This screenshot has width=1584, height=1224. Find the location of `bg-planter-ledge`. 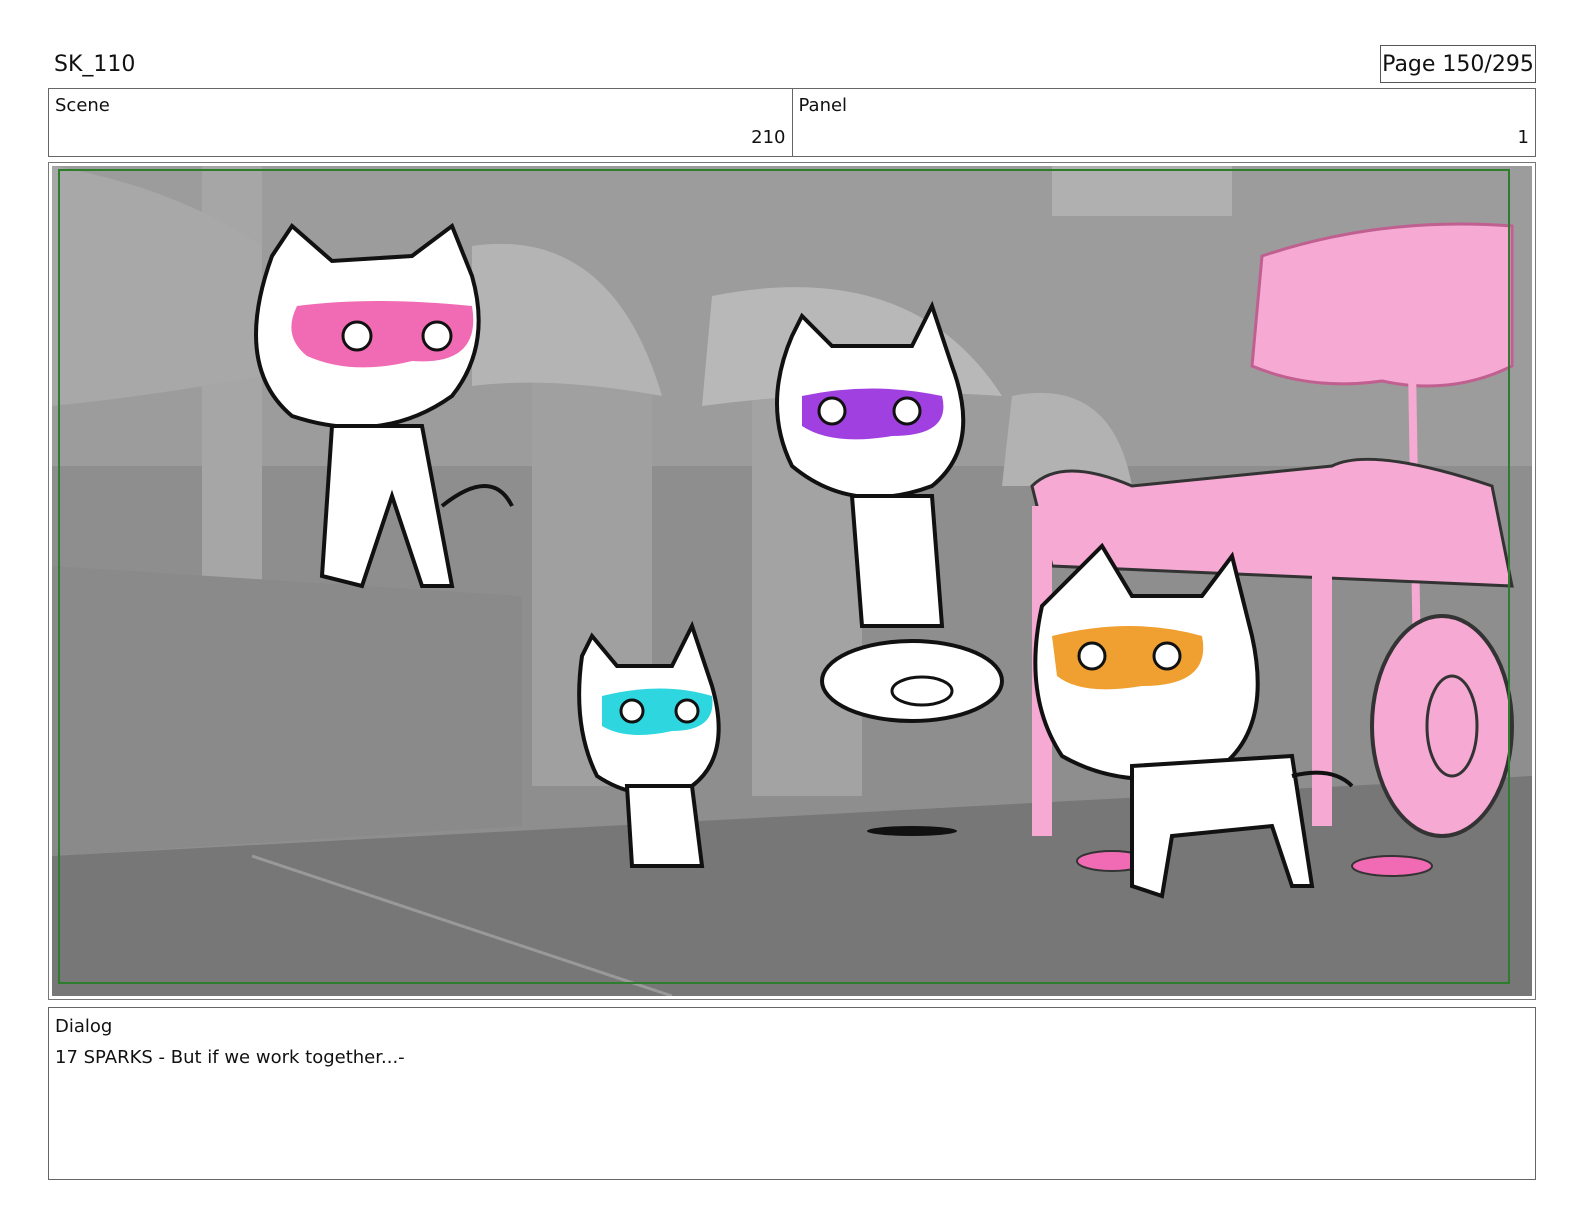

bg-planter-ledge is located at coordinates (287, 711).